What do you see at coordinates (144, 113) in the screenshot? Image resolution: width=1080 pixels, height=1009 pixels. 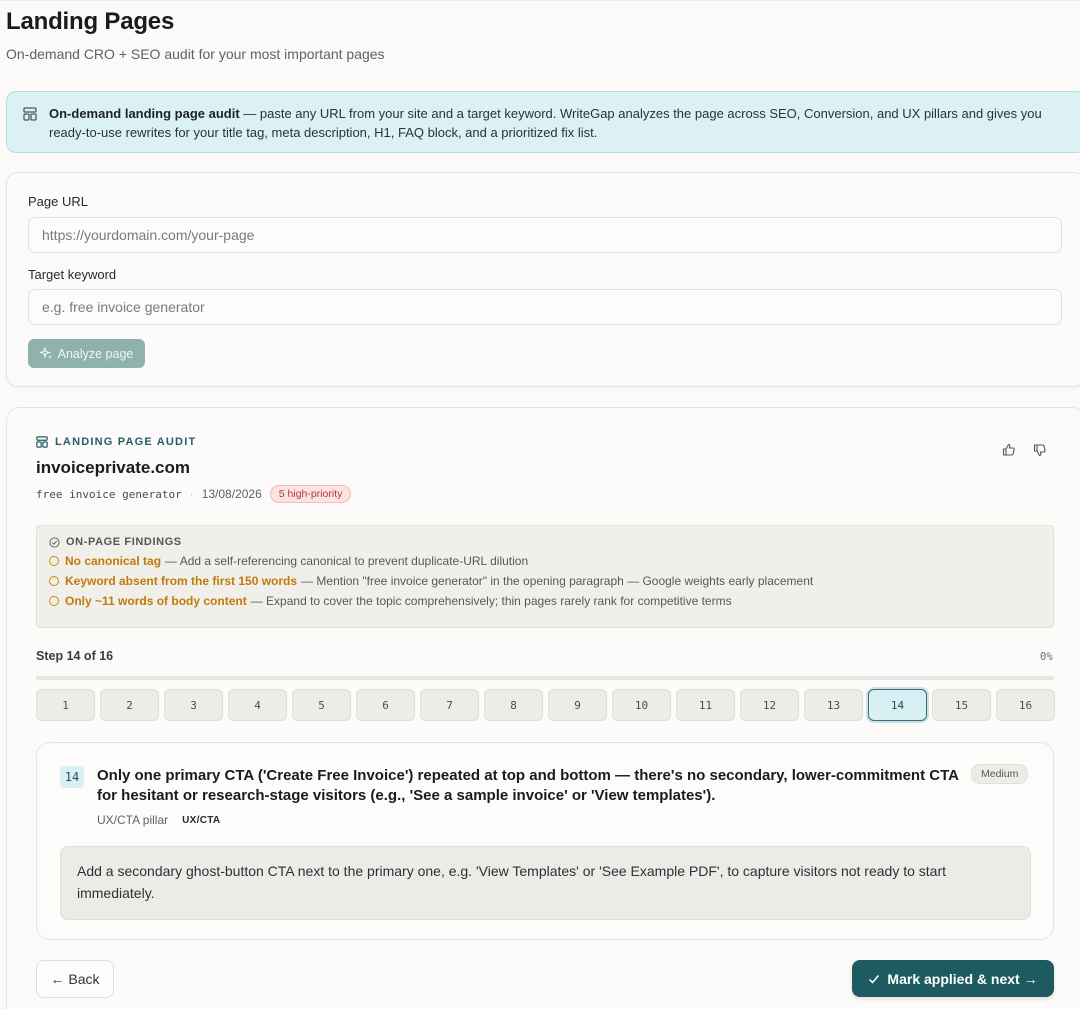 I see `banner-heading: On-demand landing page audit` at bounding box center [144, 113].